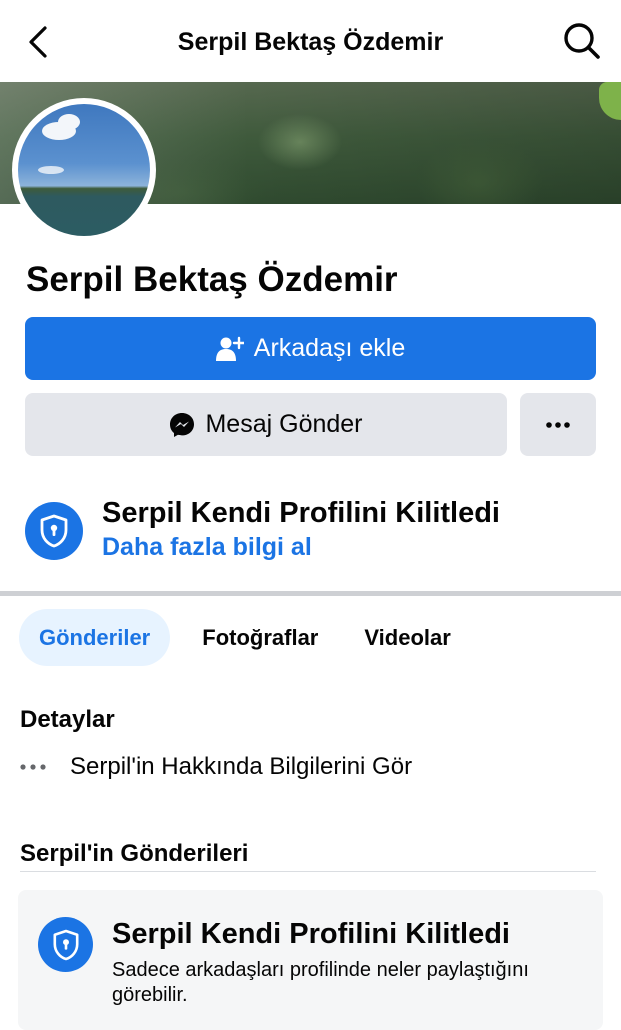 Image resolution: width=621 pixels, height=1030 pixels. What do you see at coordinates (308, 871) in the screenshot?
I see `divider` at bounding box center [308, 871].